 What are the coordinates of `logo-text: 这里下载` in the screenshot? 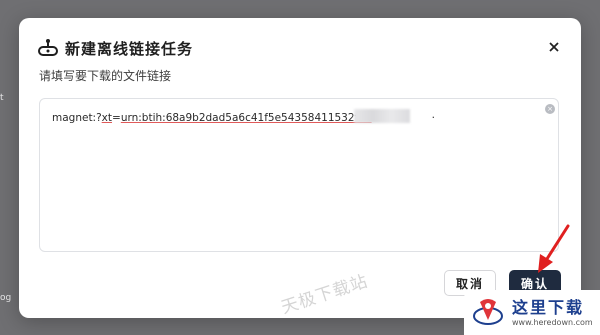 It's located at (548, 307).